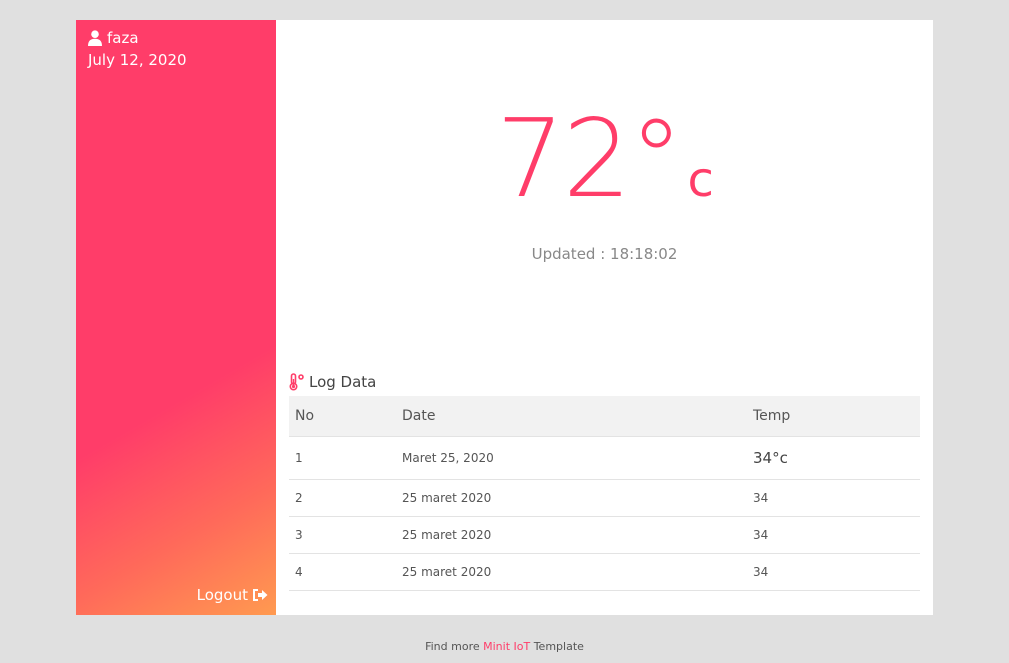  I want to click on logout-label: Logout, so click(222, 595).